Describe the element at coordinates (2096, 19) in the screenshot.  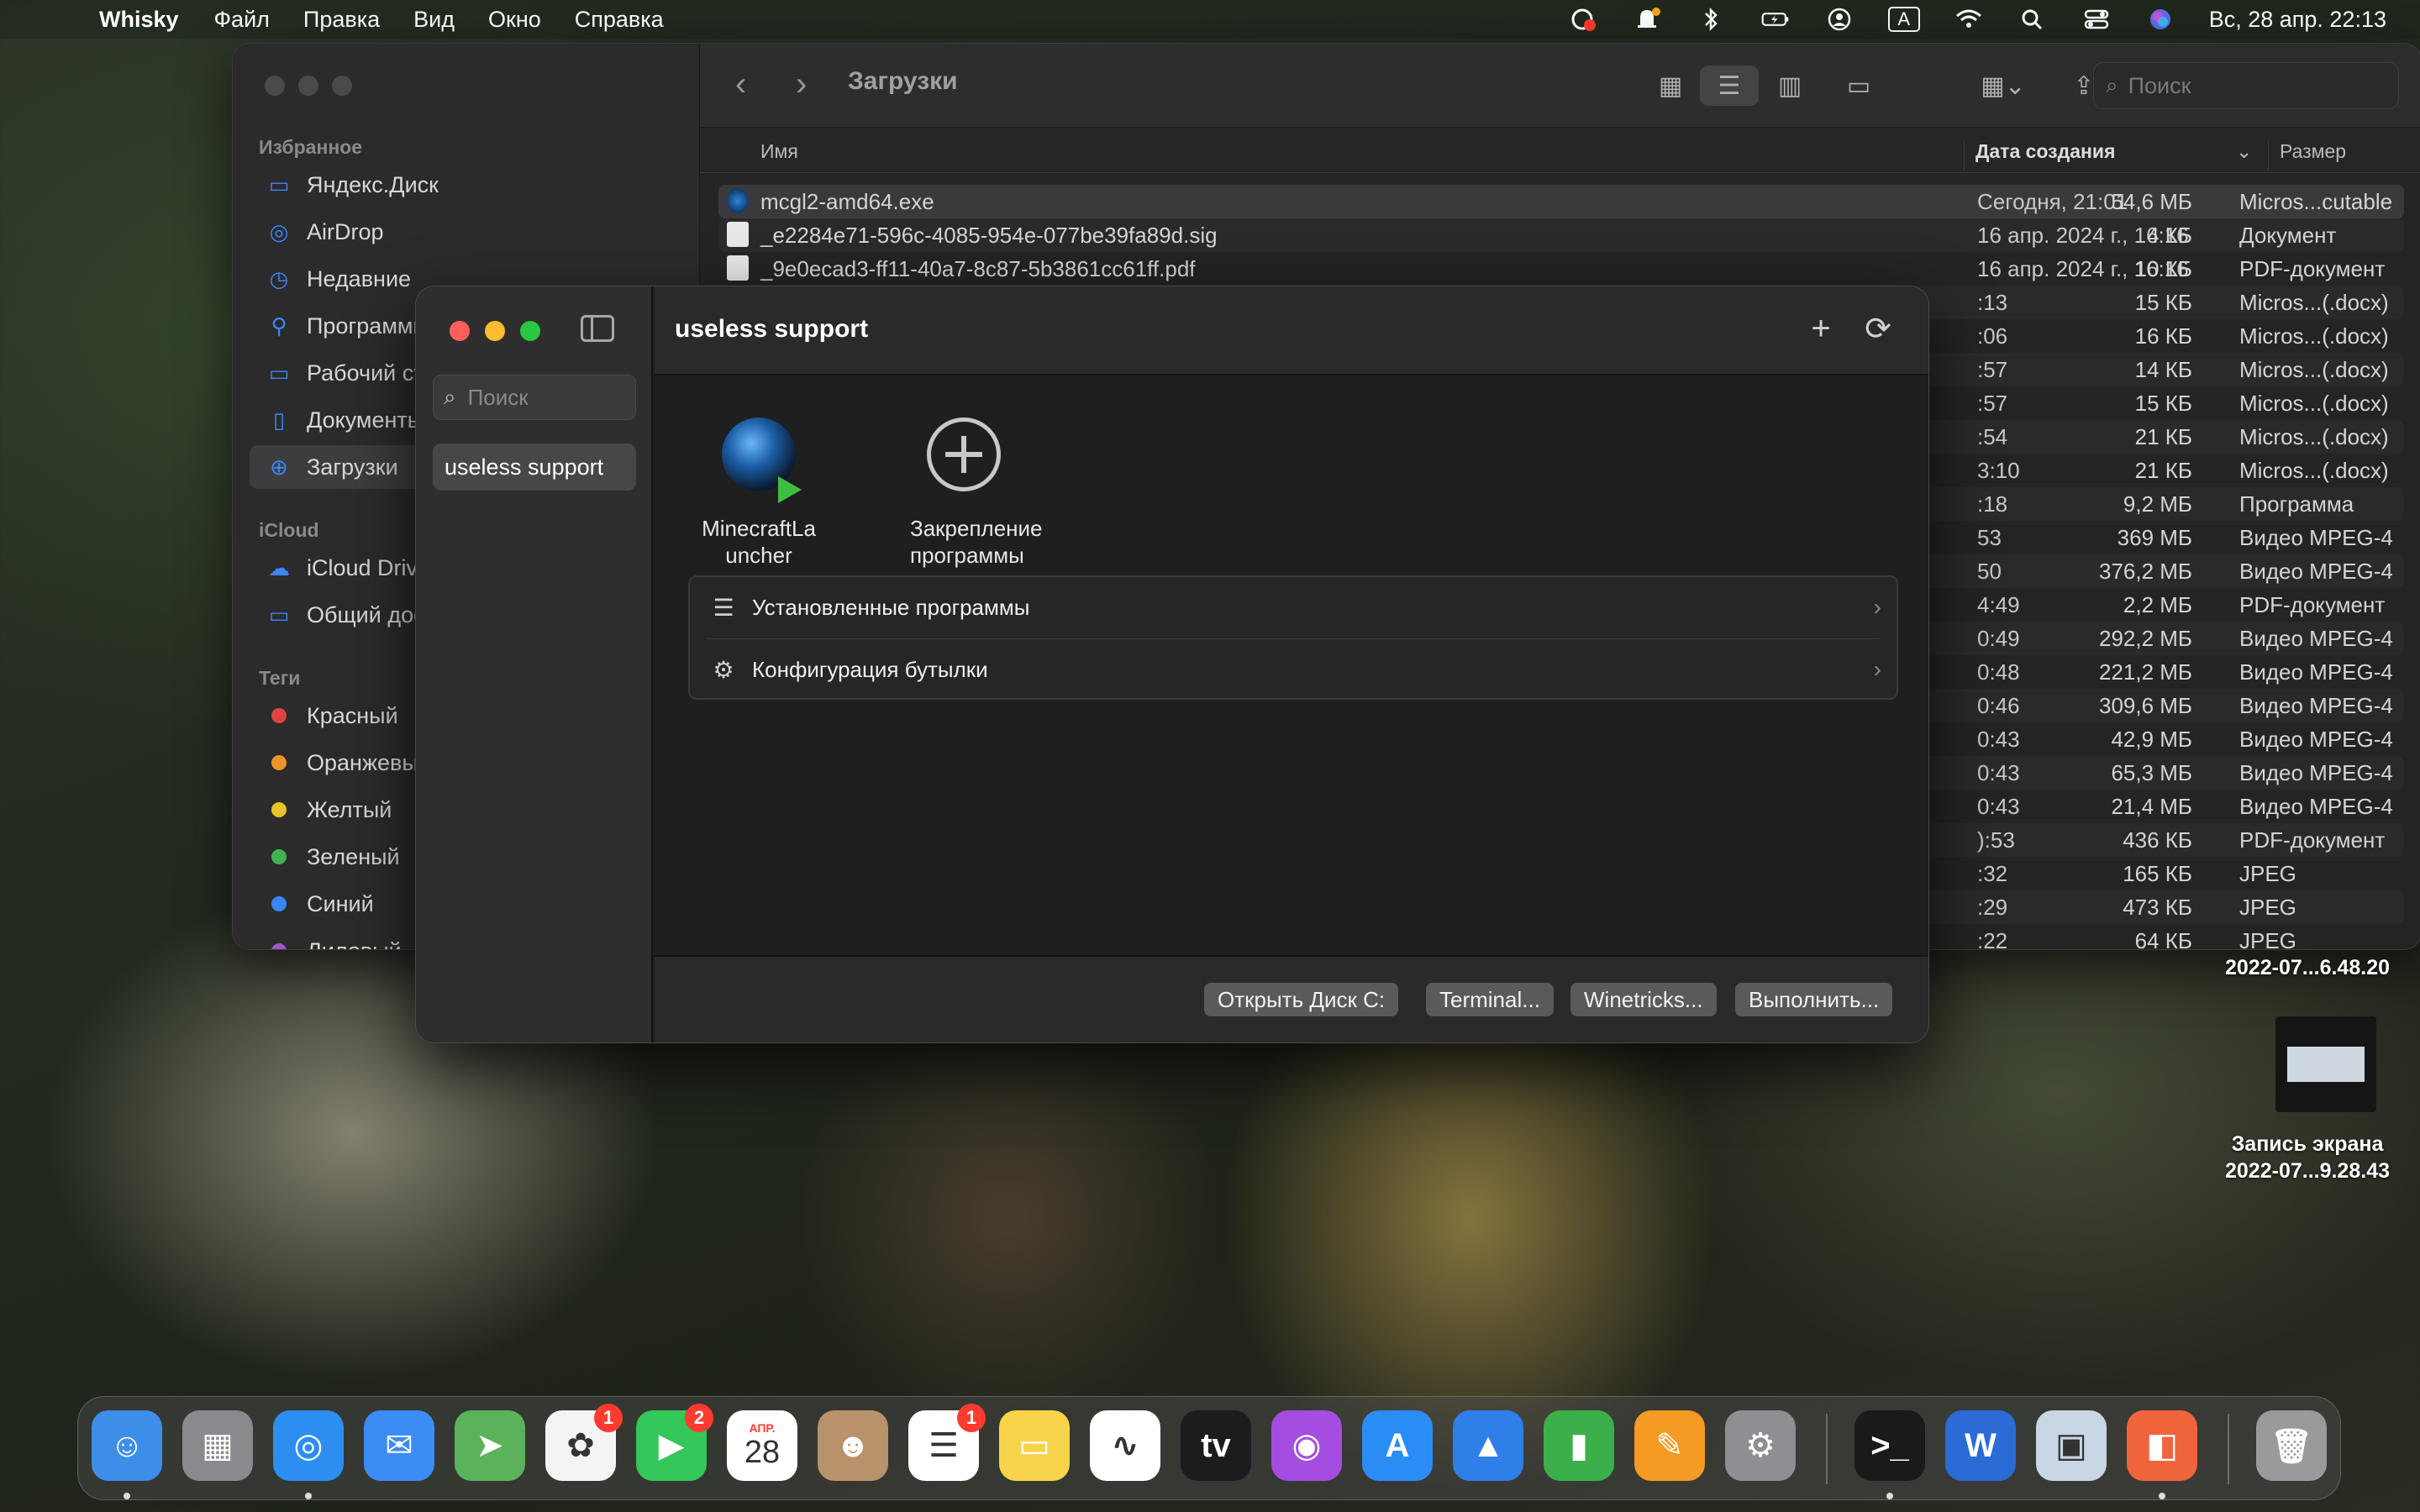
I see `control-center-icon` at that location.